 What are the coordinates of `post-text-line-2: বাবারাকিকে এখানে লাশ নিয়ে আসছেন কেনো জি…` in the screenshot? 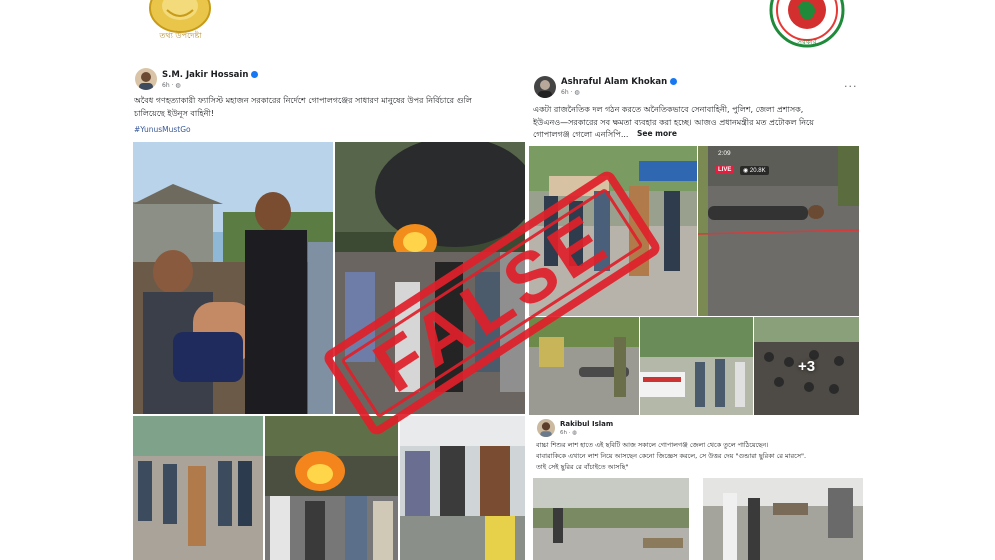 It's located at (671, 456).